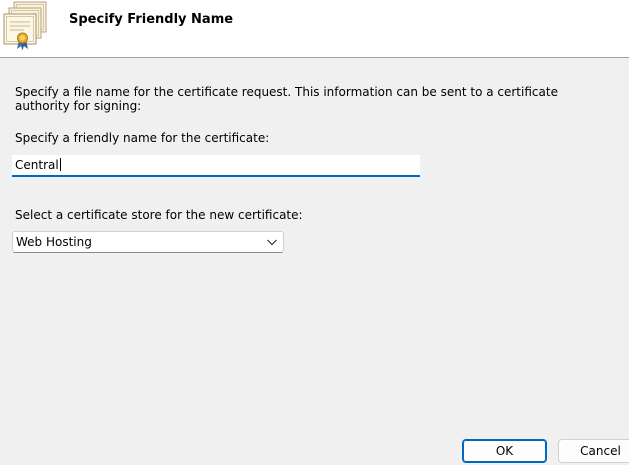  Describe the element at coordinates (54, 242) in the screenshot. I see `certificate-store-value: Web Hosting` at that location.